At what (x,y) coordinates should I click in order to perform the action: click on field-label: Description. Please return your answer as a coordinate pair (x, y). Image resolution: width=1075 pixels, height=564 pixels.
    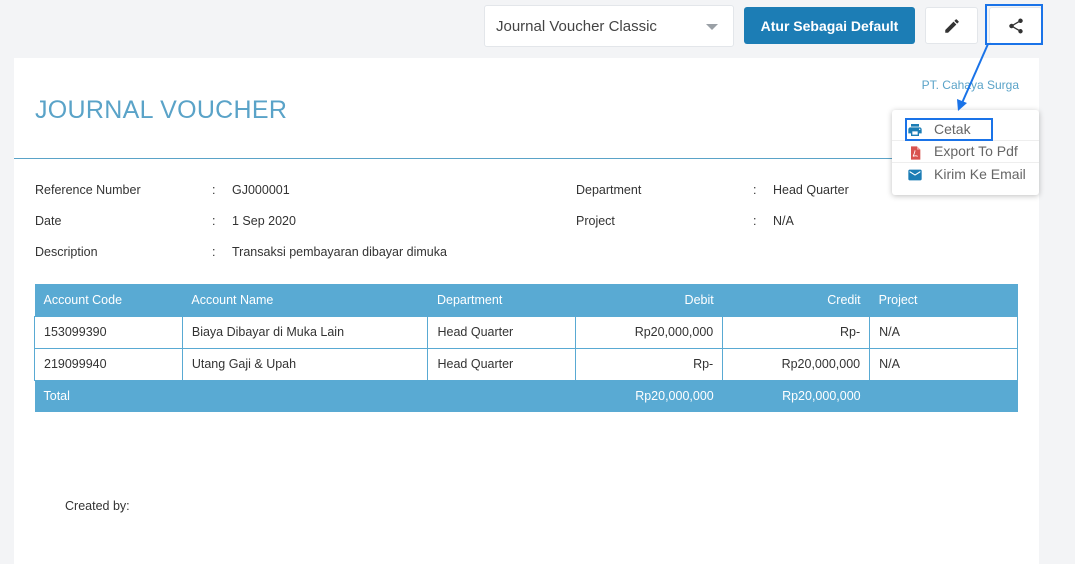
    Looking at the image, I should click on (66, 252).